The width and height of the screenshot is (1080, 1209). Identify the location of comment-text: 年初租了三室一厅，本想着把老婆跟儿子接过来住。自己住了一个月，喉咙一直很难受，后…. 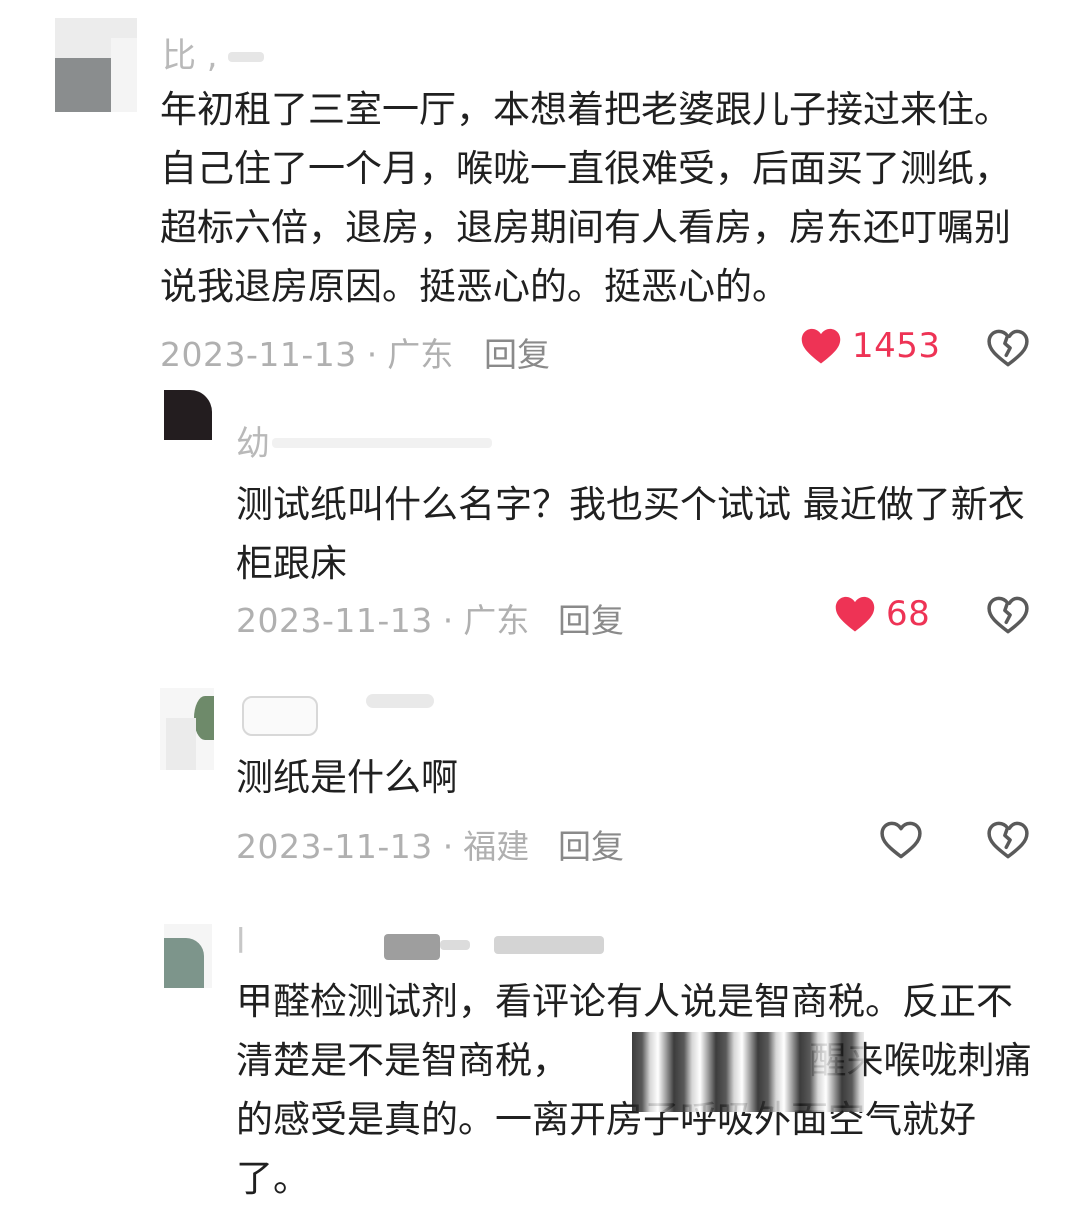
(585, 198).